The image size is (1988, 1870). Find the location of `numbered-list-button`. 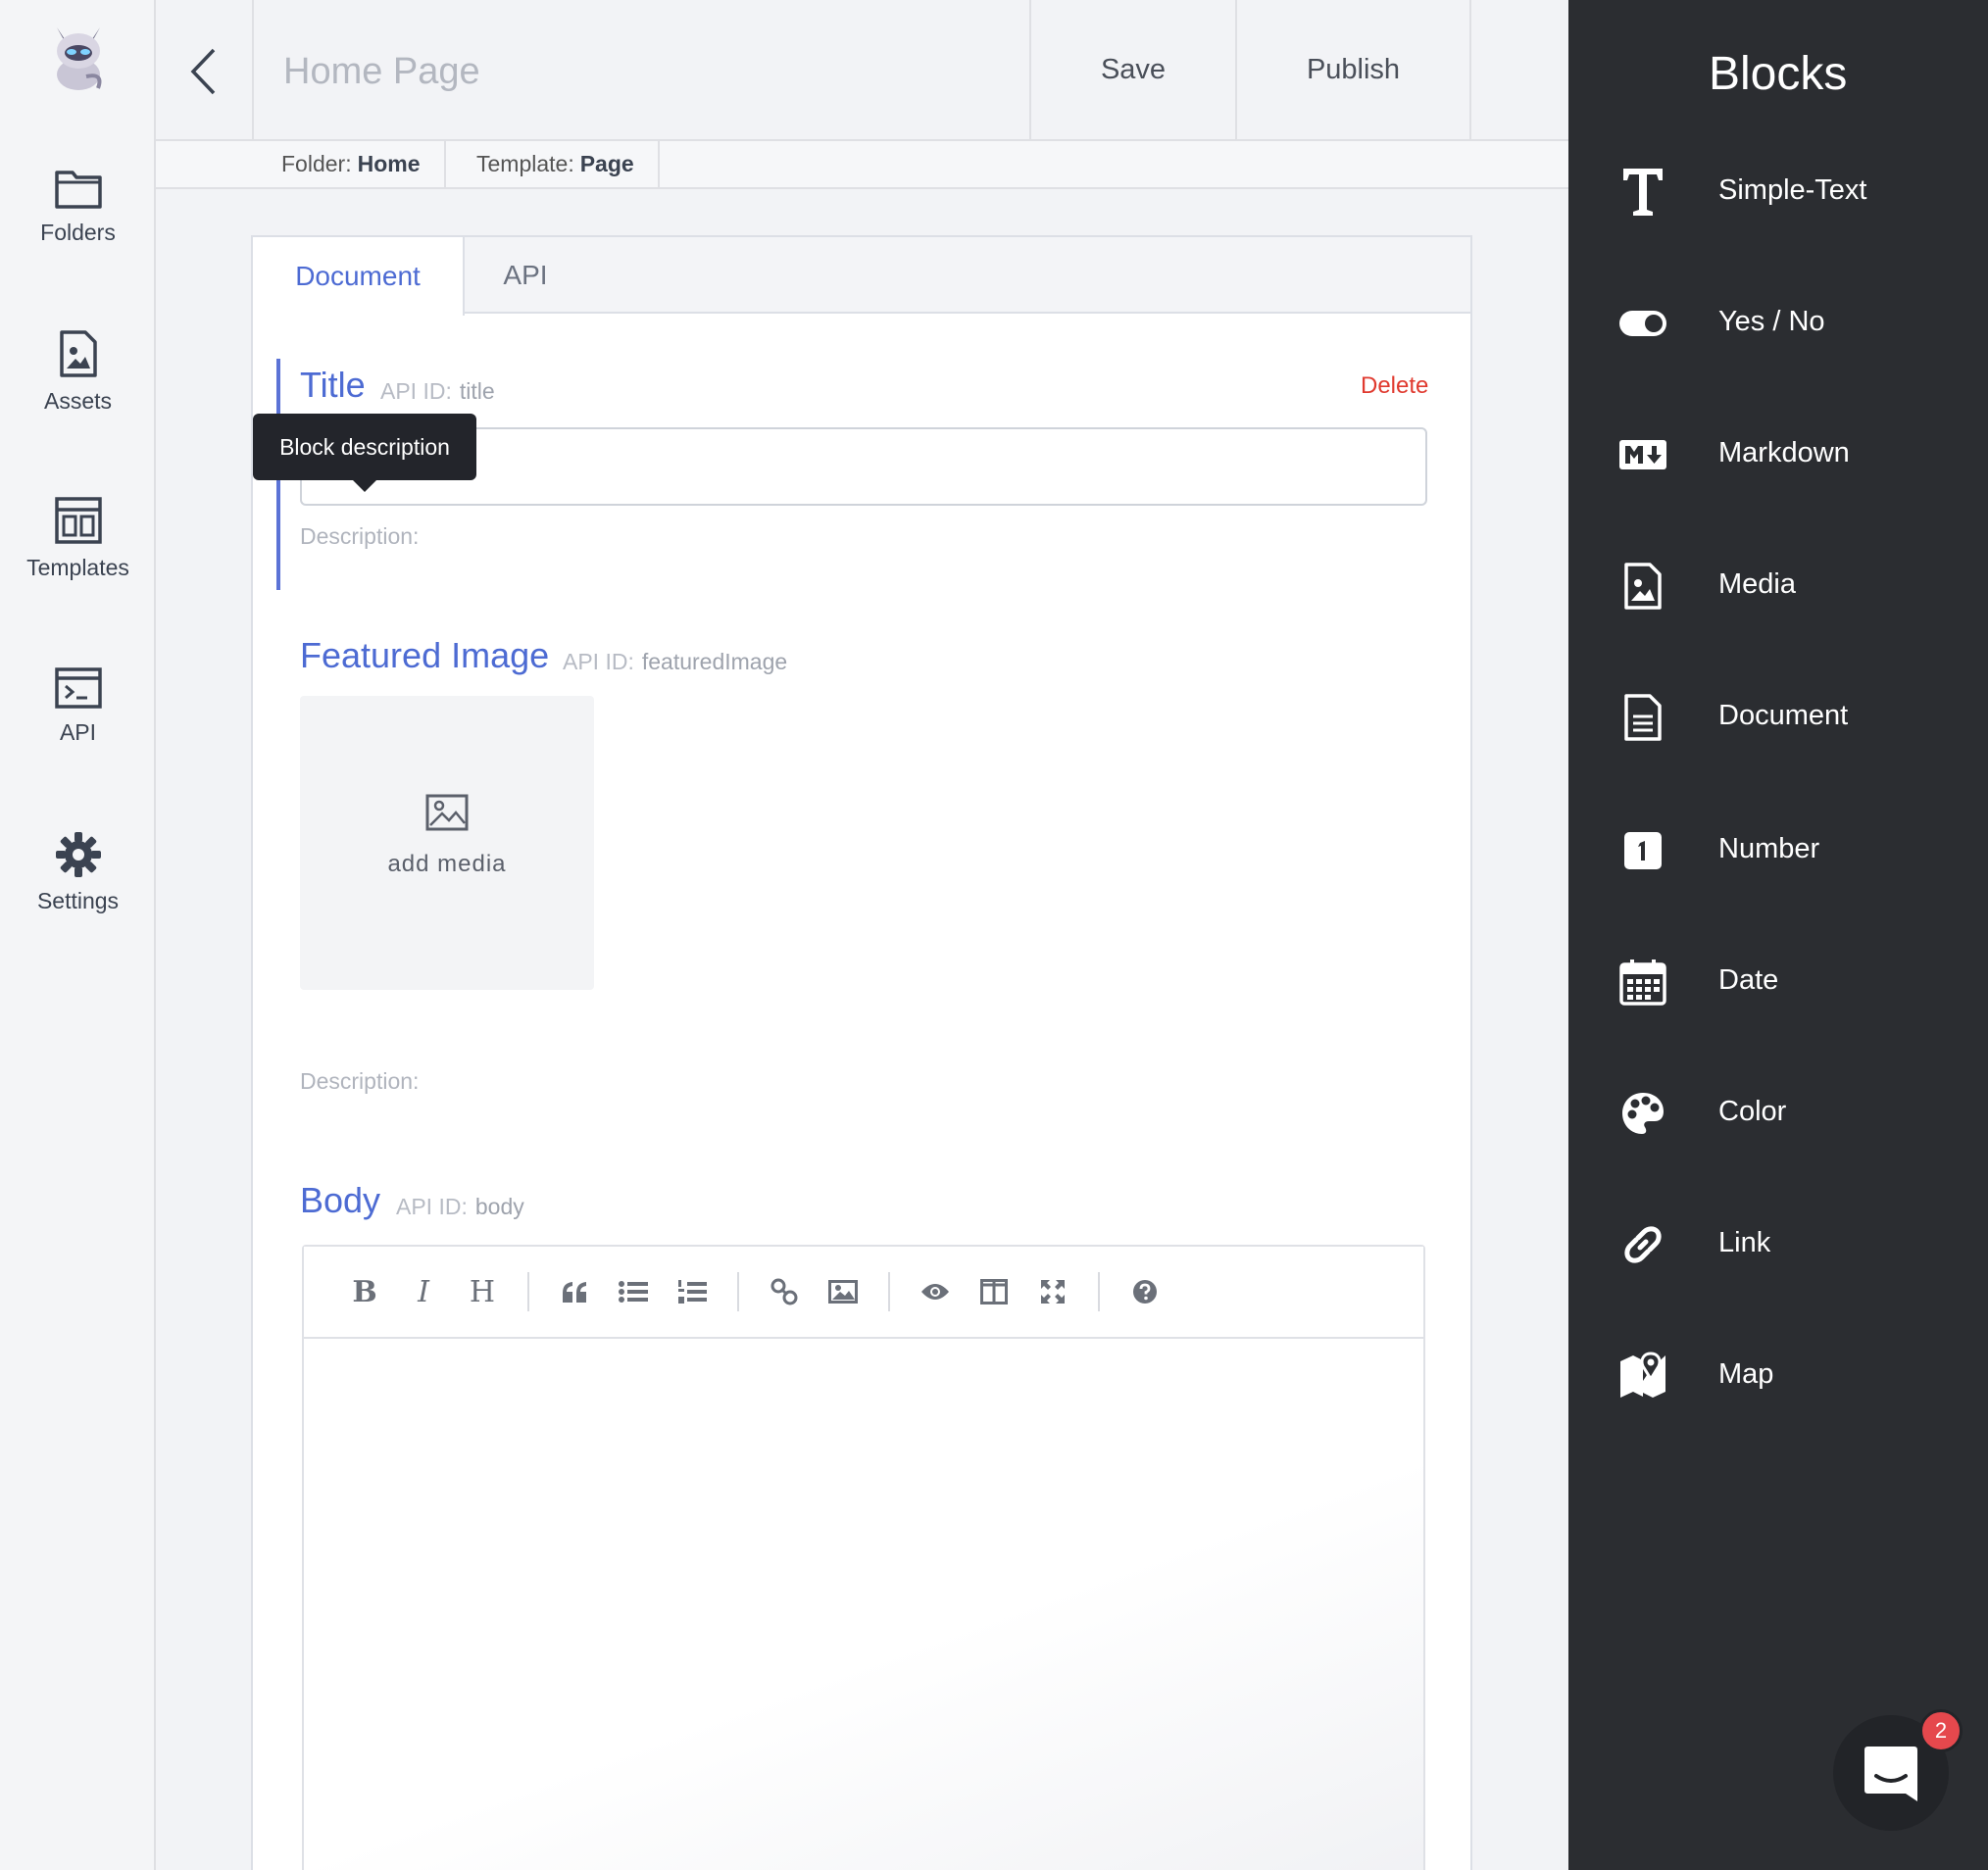

numbered-list-button is located at coordinates (692, 1291).